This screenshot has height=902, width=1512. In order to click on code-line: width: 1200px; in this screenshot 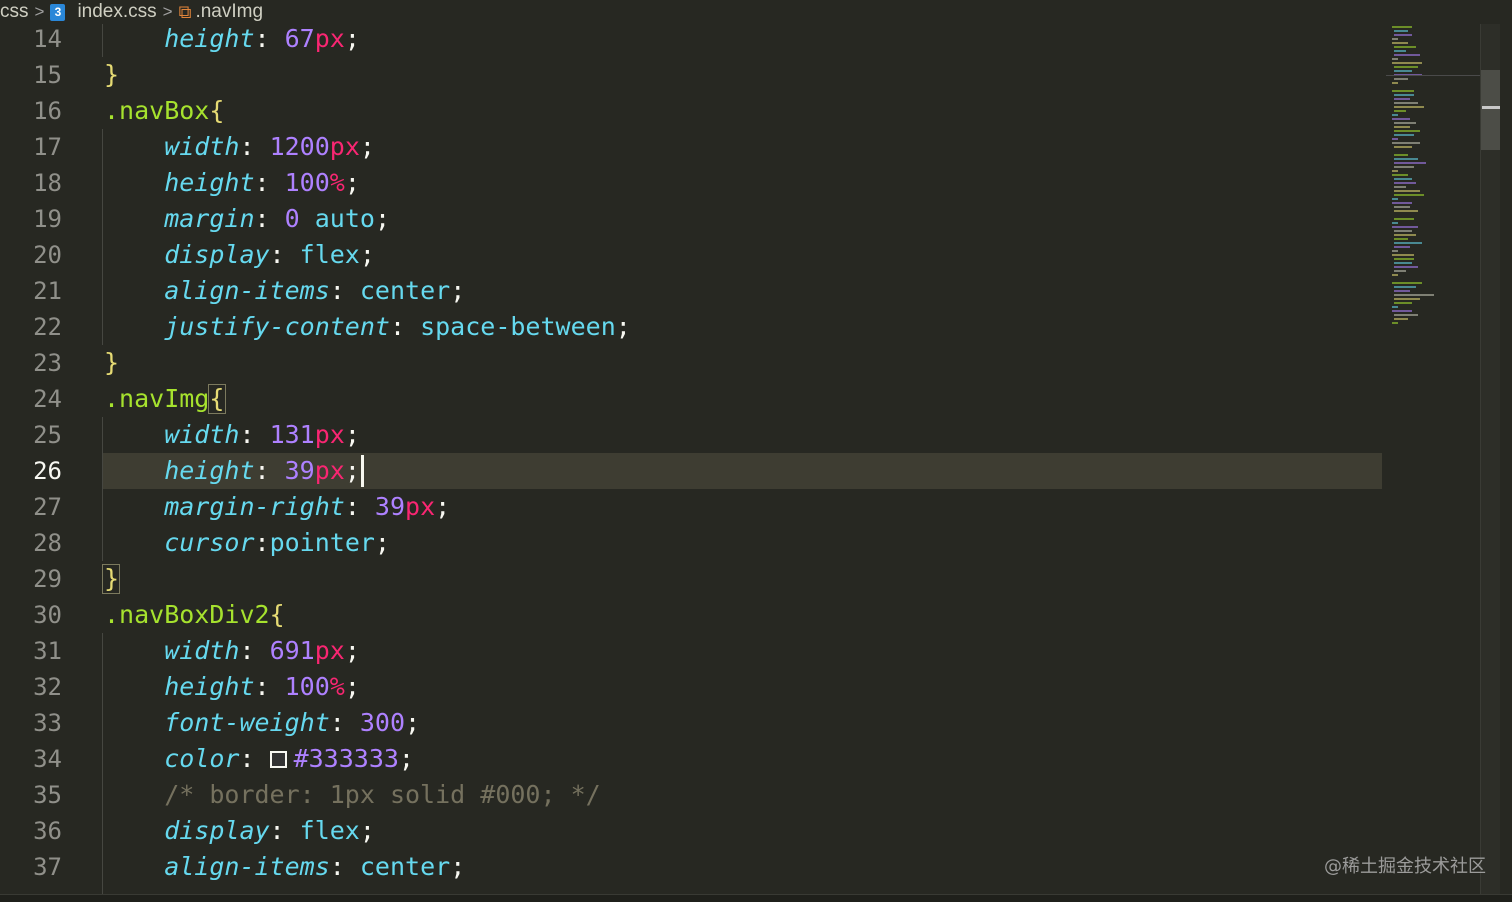, I will do `click(269, 147)`.